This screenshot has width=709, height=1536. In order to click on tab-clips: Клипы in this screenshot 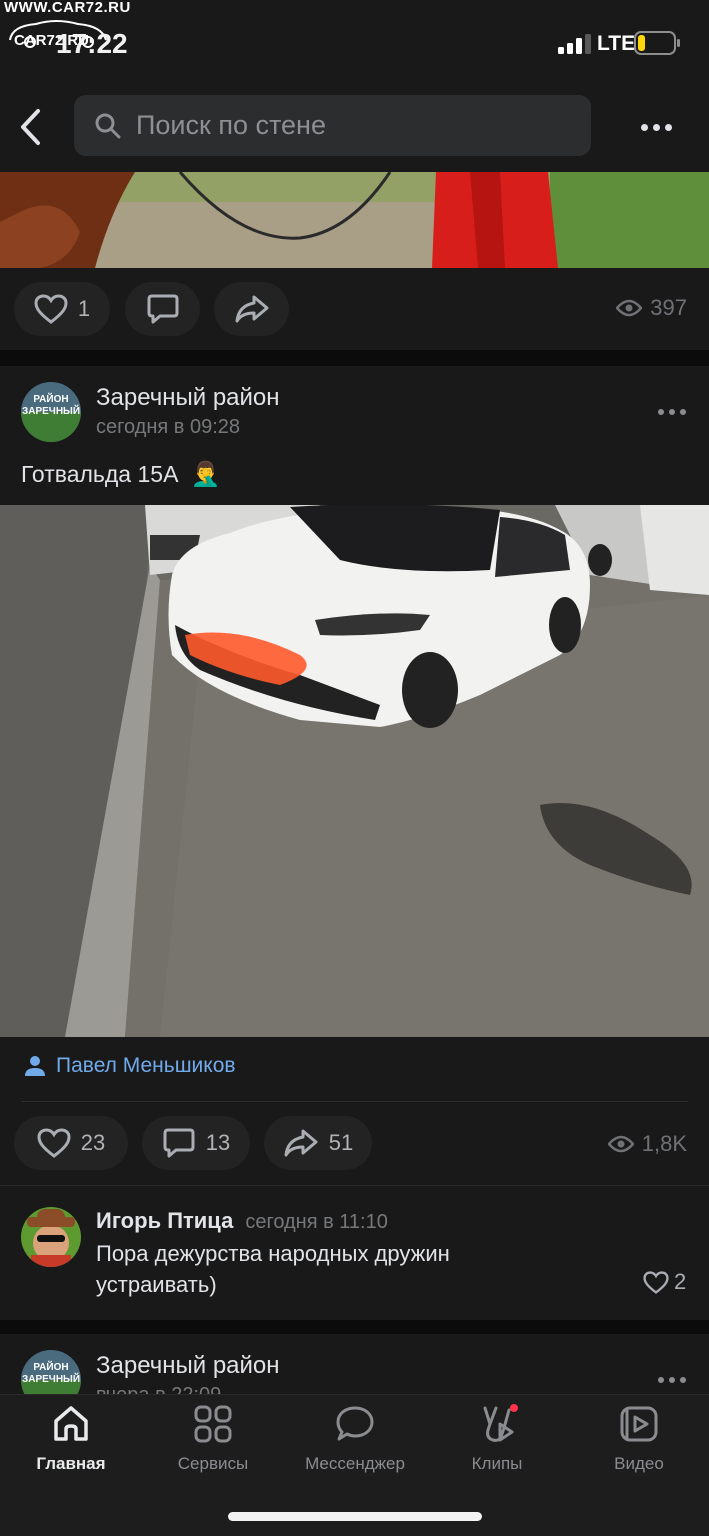, I will do `click(497, 1439)`.